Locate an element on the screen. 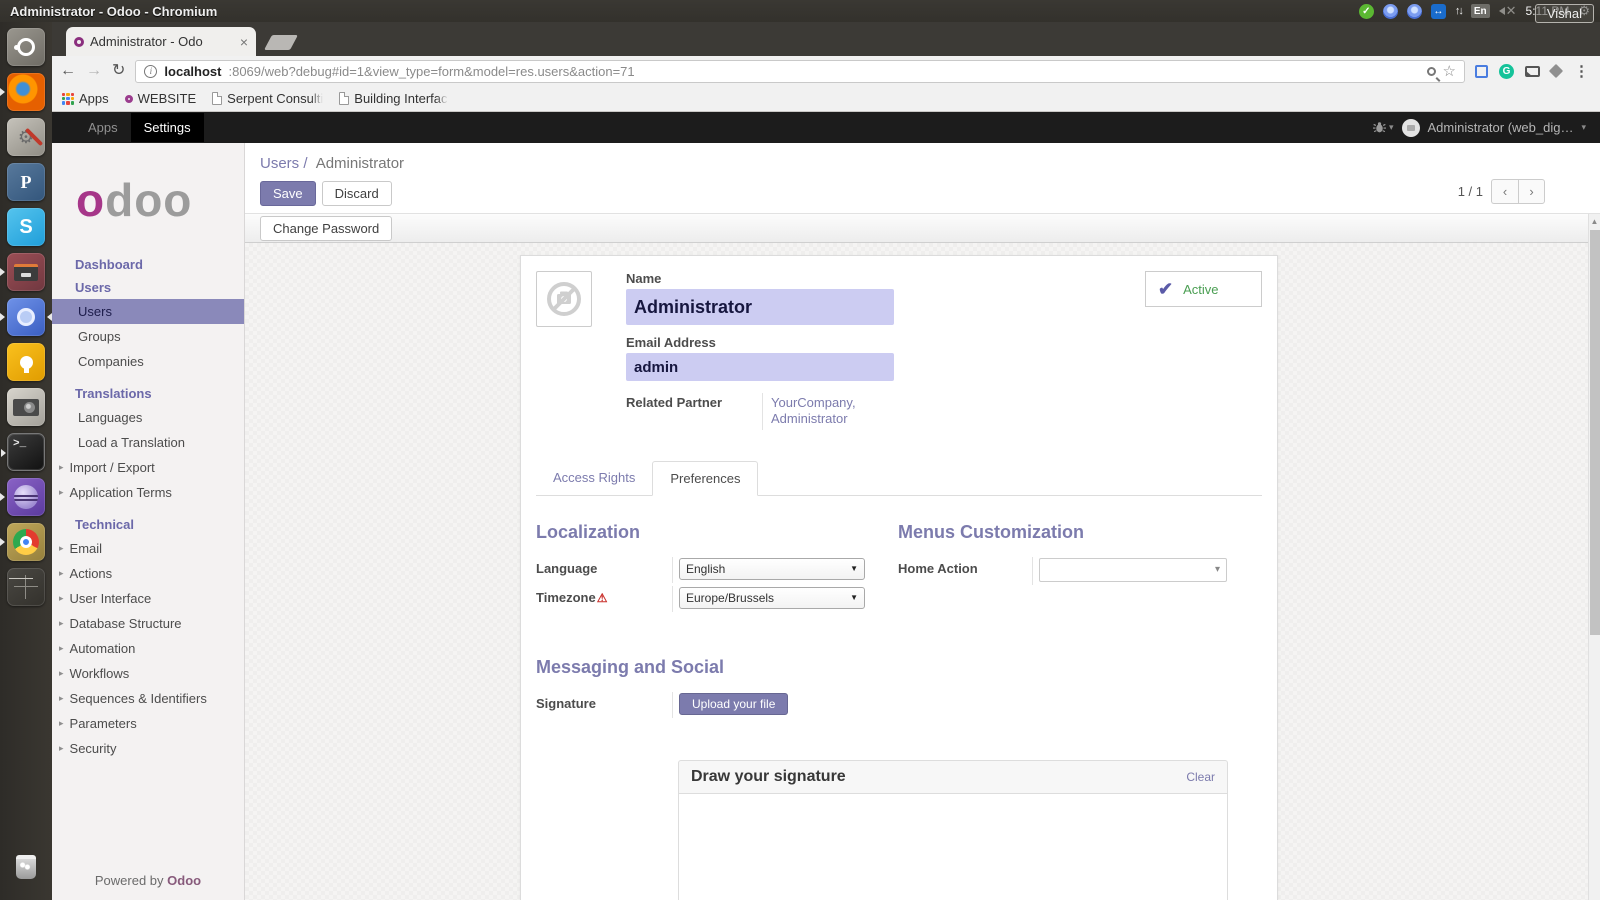 Image resolution: width=1600 pixels, height=900 pixels. cube-extension-icon is located at coordinates (1556, 71).